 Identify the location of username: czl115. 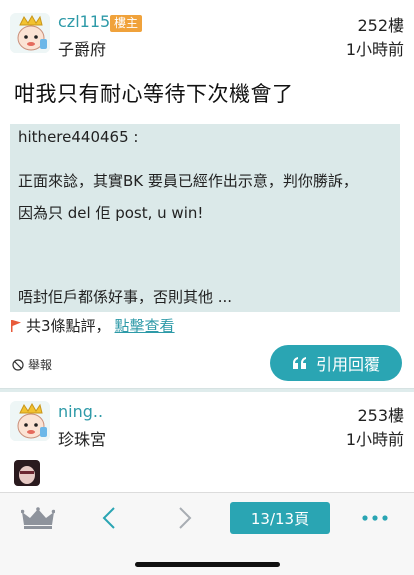
(84, 21).